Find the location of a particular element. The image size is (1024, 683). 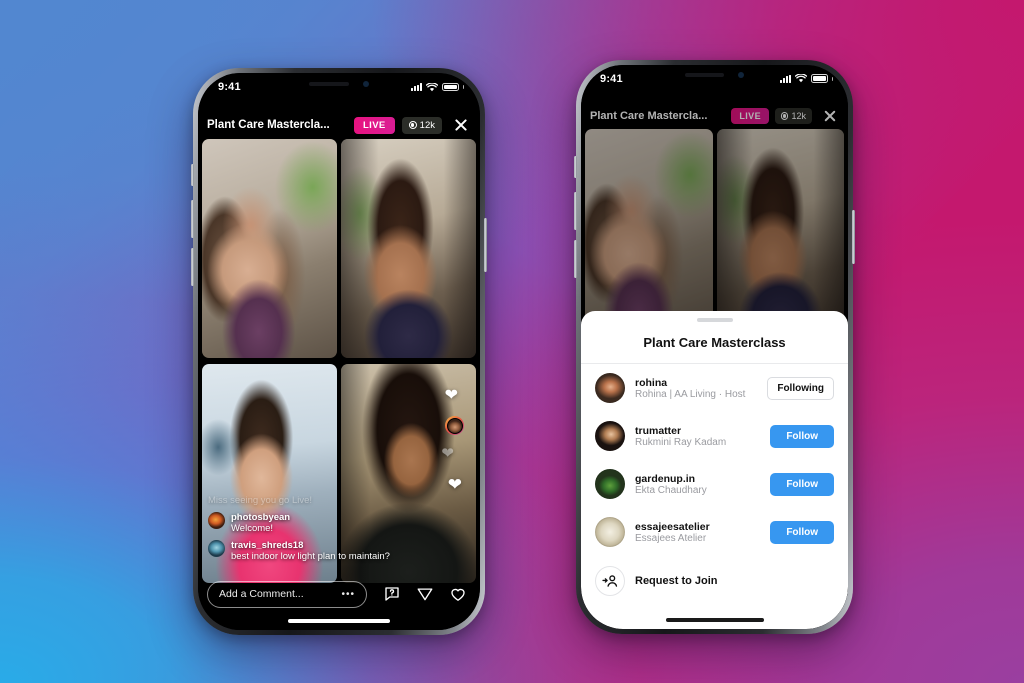

heart-icon is located at coordinates (458, 594).